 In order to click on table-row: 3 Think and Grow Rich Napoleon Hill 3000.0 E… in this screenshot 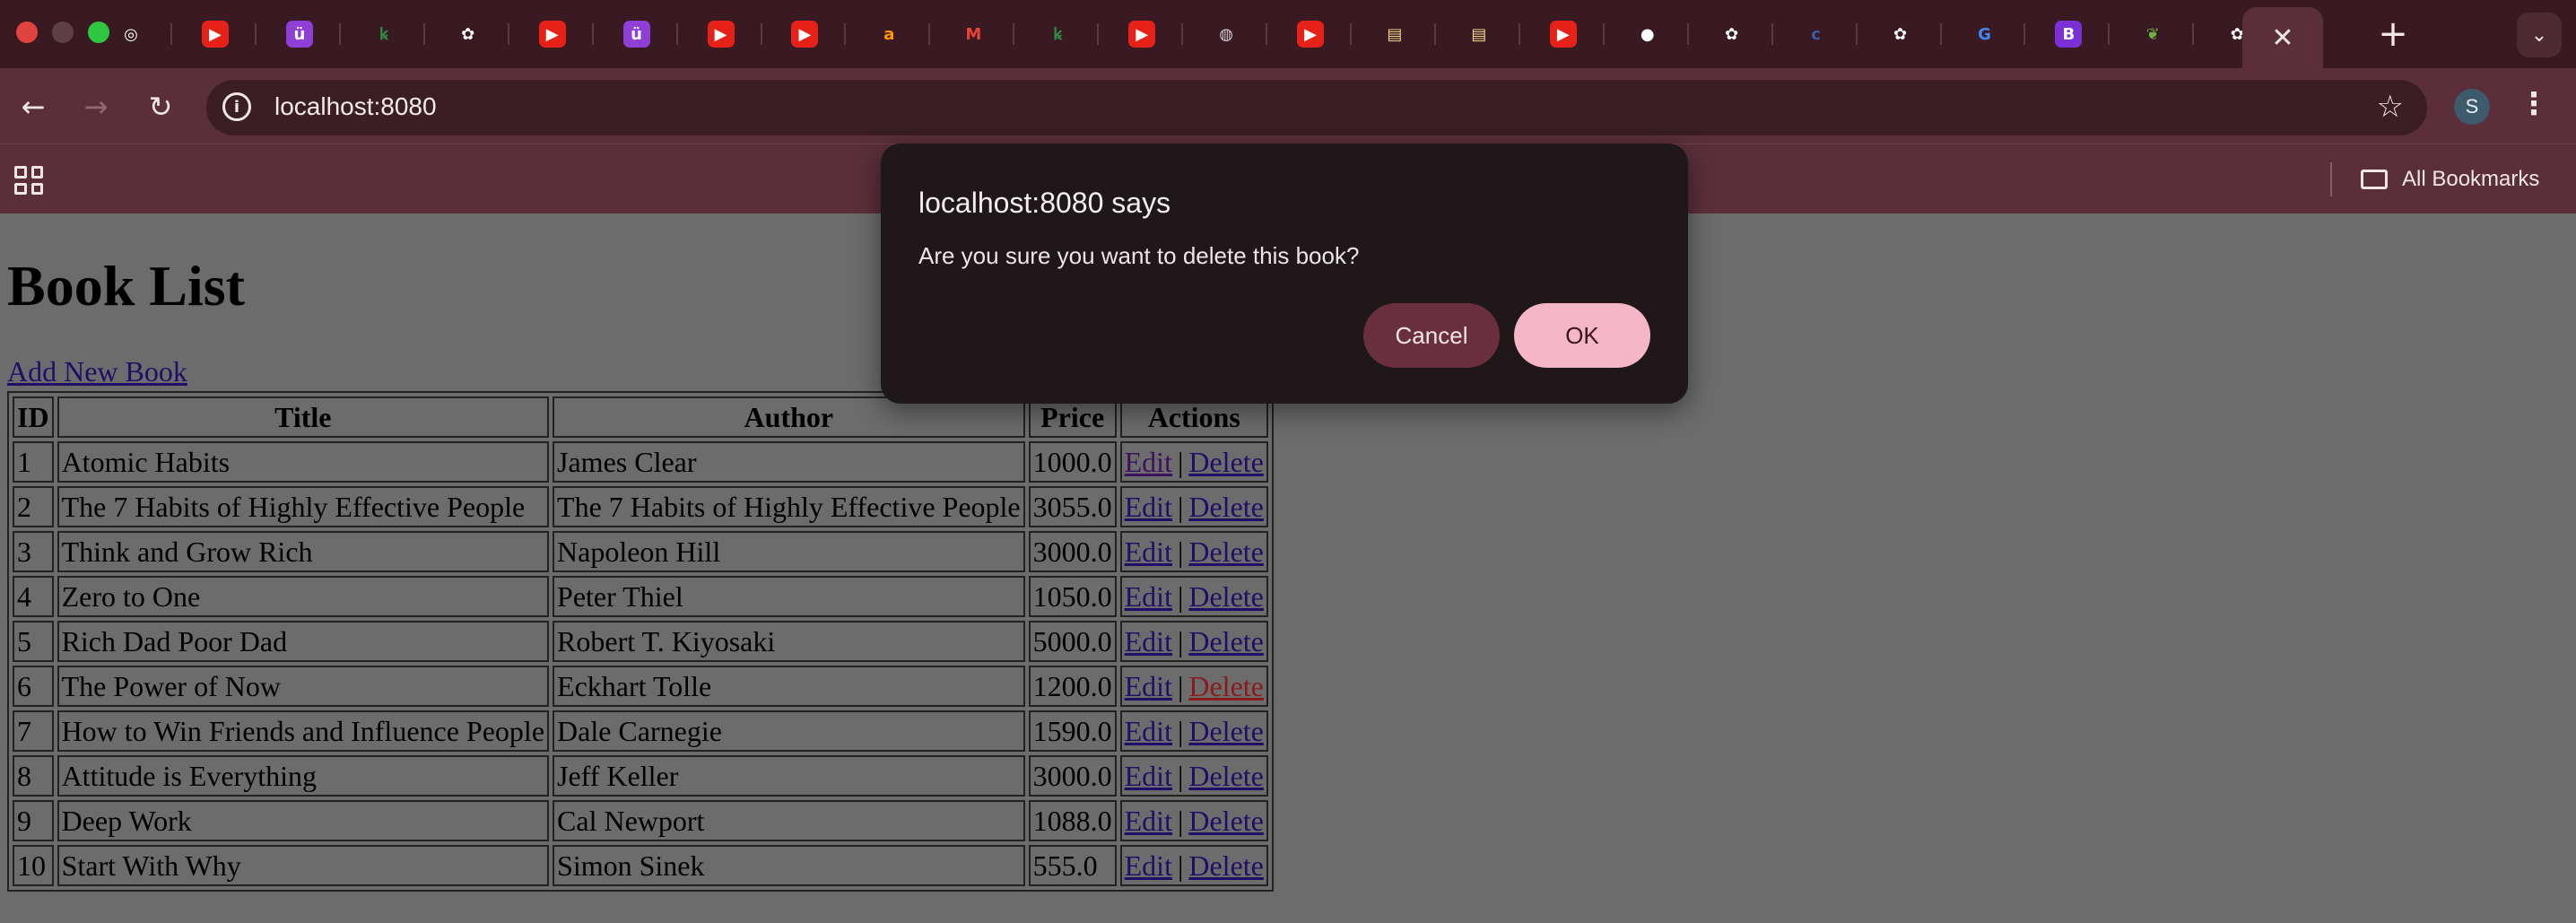, I will do `click(640, 551)`.